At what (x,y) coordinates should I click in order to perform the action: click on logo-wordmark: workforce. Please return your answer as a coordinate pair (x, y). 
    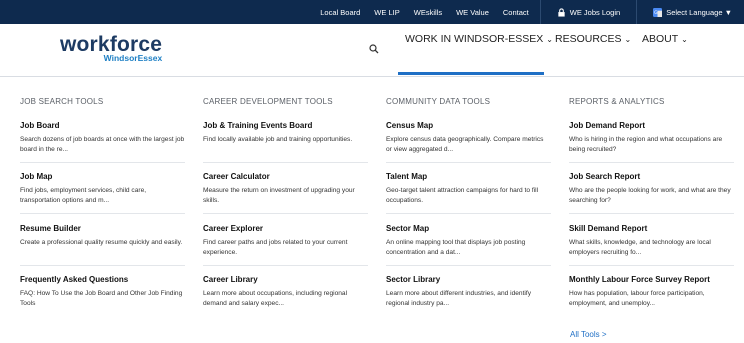
    Looking at the image, I should click on (111, 44).